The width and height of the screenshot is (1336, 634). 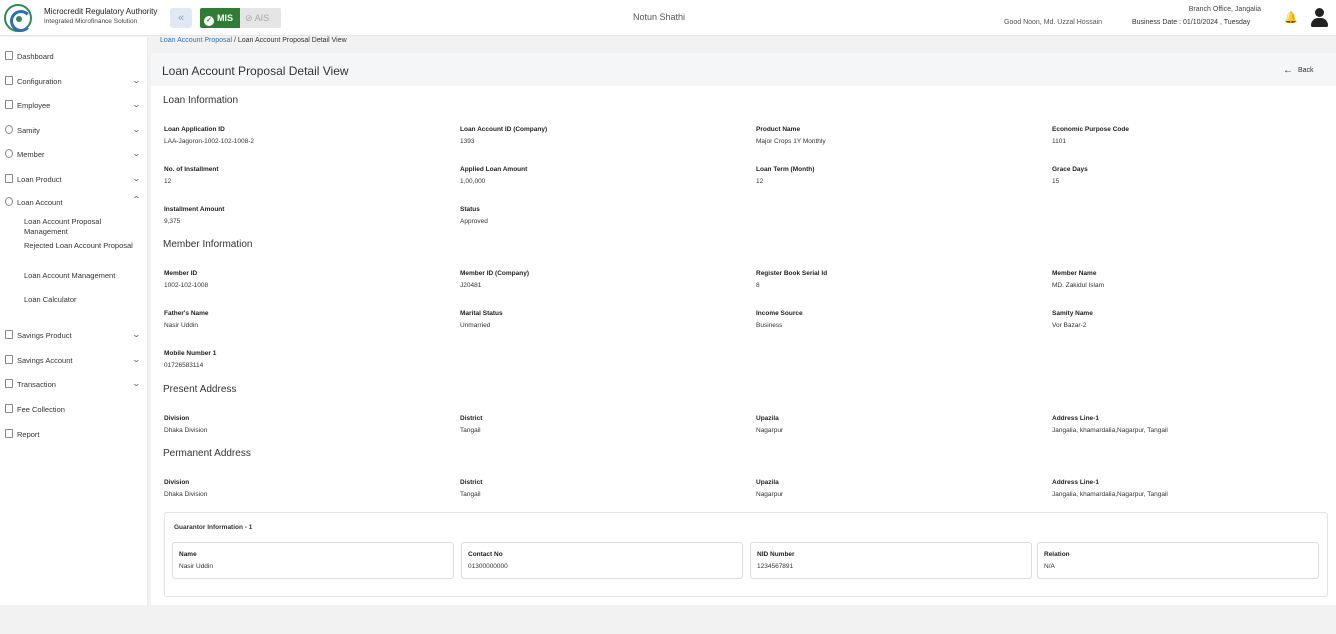 What do you see at coordinates (289, 40) in the screenshot?
I see `breadcrumb-current: / Loan Account Proposal Detail View` at bounding box center [289, 40].